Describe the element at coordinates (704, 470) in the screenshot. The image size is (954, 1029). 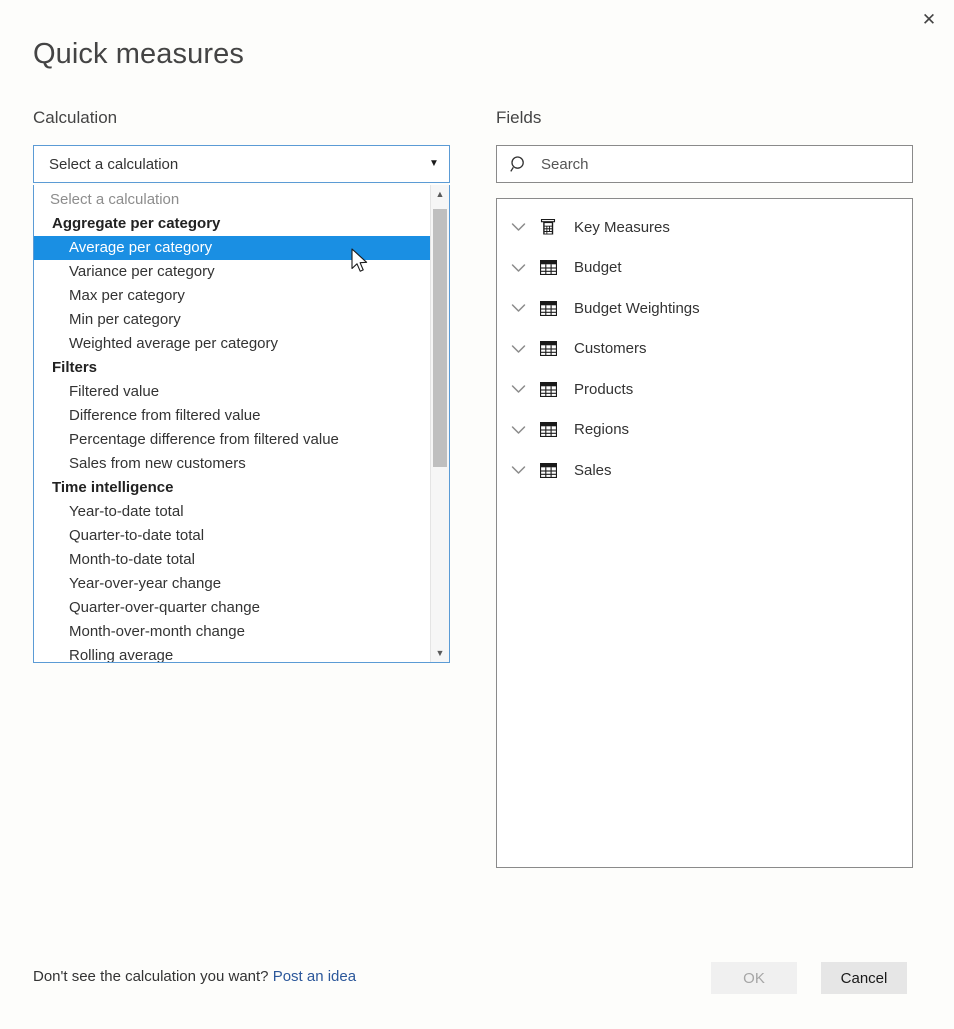
I see `field-table-row: Sales` at that location.